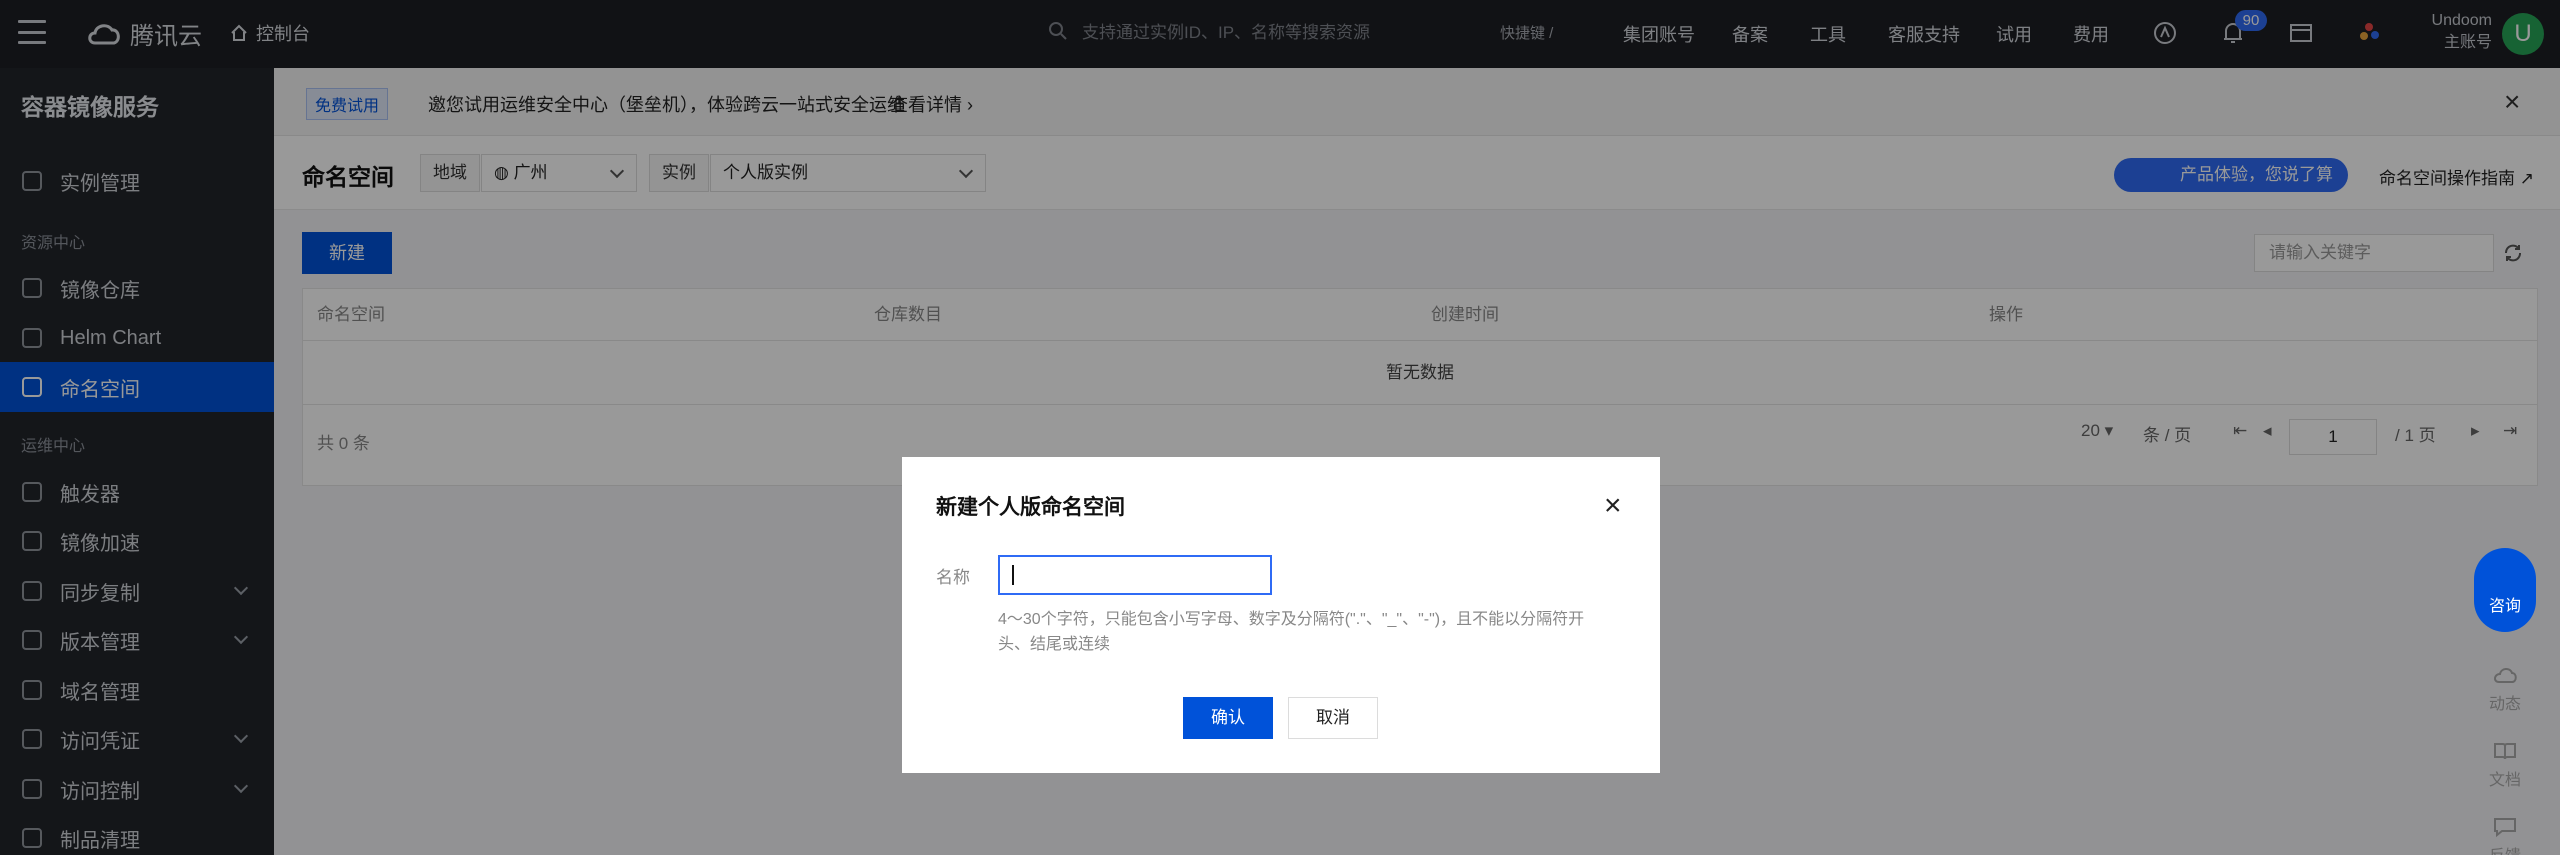  I want to click on docs-label: 文档, so click(2504, 780).